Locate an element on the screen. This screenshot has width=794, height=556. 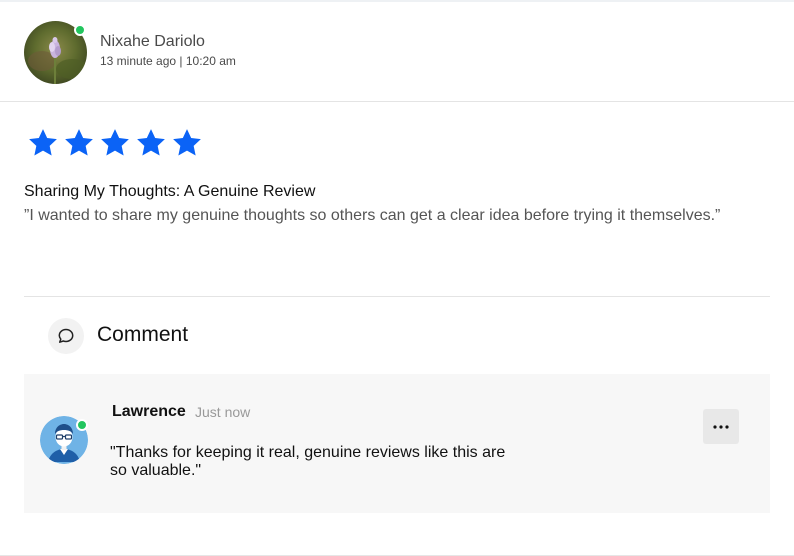
review-title: Sharing My Thoughts: A Genuine Review is located at coordinates (170, 191).